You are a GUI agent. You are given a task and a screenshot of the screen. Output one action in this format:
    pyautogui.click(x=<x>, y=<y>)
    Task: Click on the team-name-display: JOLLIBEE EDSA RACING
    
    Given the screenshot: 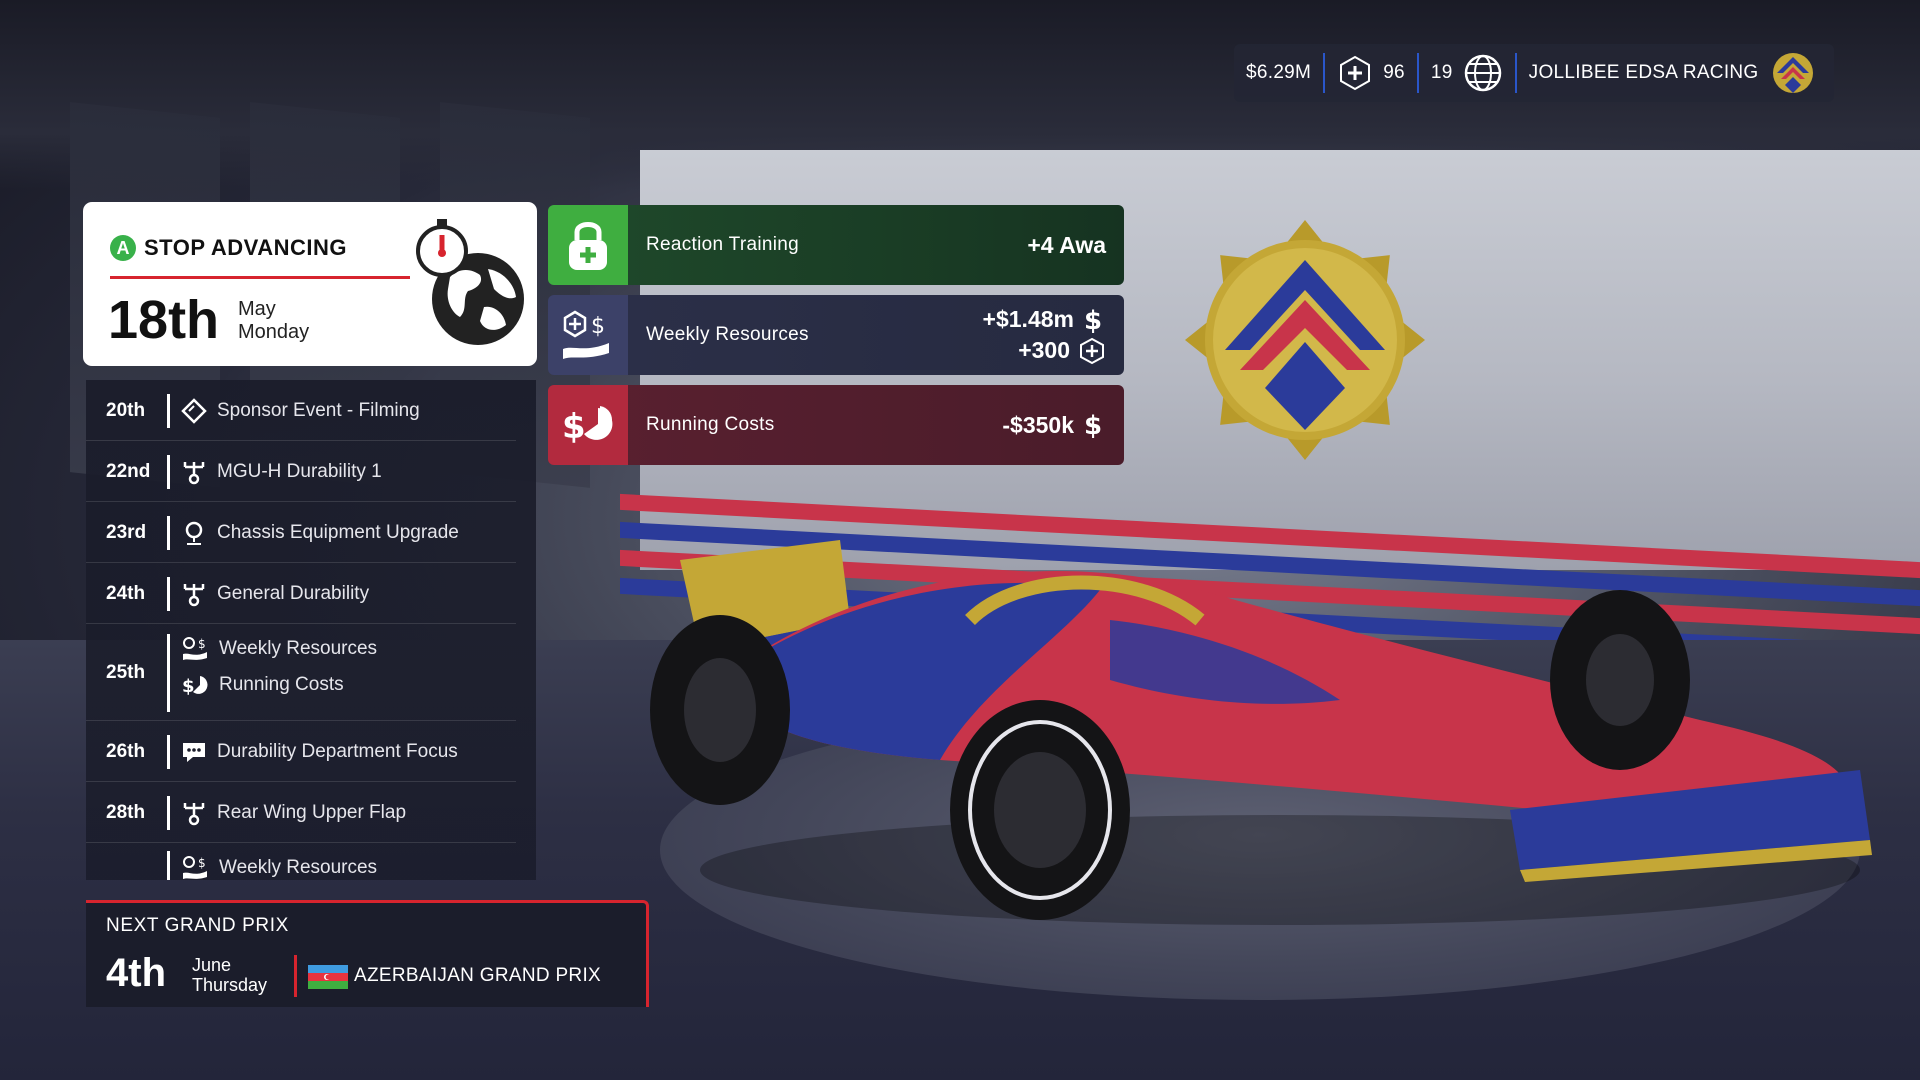 What is the action you would take?
    pyautogui.click(x=1673, y=73)
    